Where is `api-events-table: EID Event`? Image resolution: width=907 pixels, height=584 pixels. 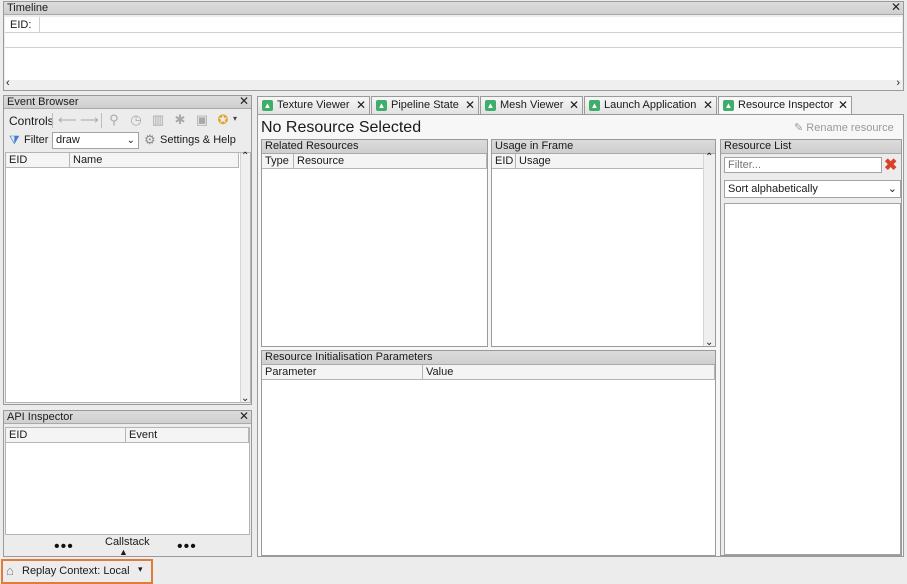 api-events-table: EID Event is located at coordinates (127, 481).